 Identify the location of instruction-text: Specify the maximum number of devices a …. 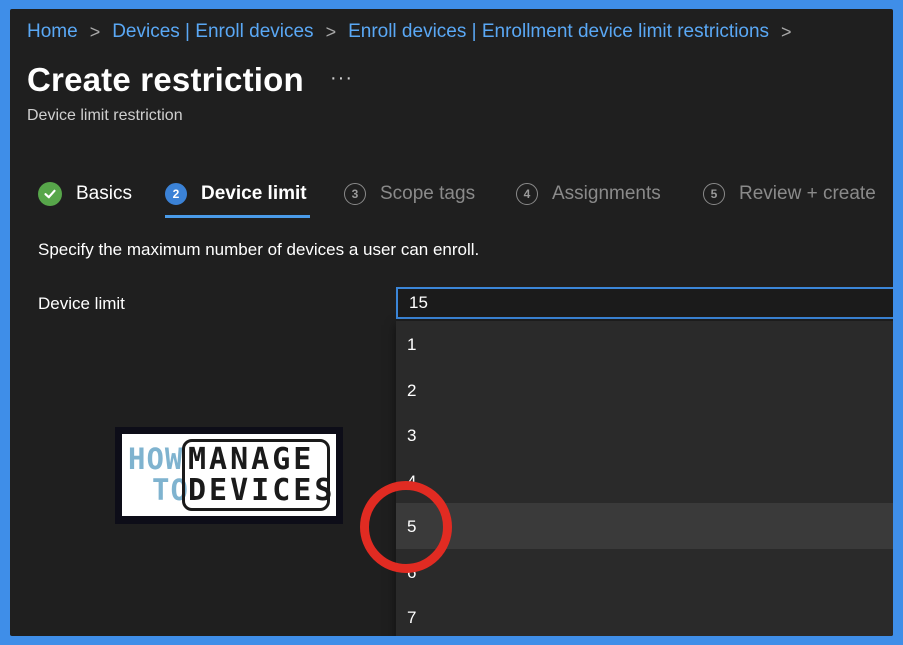
(259, 249).